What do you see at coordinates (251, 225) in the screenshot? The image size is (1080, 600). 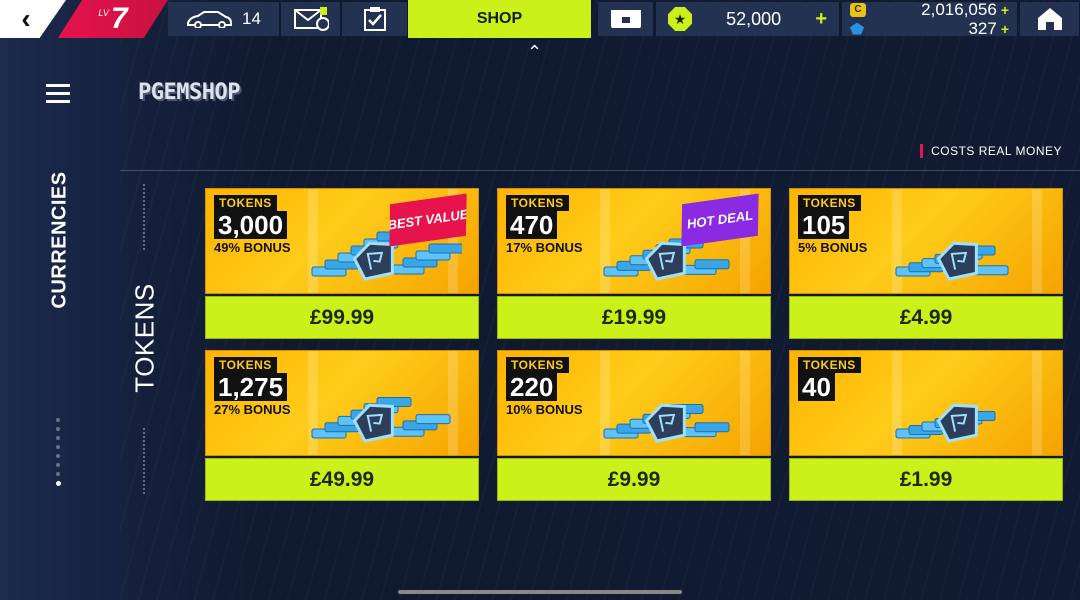 I see `offer-amount: 3,000` at bounding box center [251, 225].